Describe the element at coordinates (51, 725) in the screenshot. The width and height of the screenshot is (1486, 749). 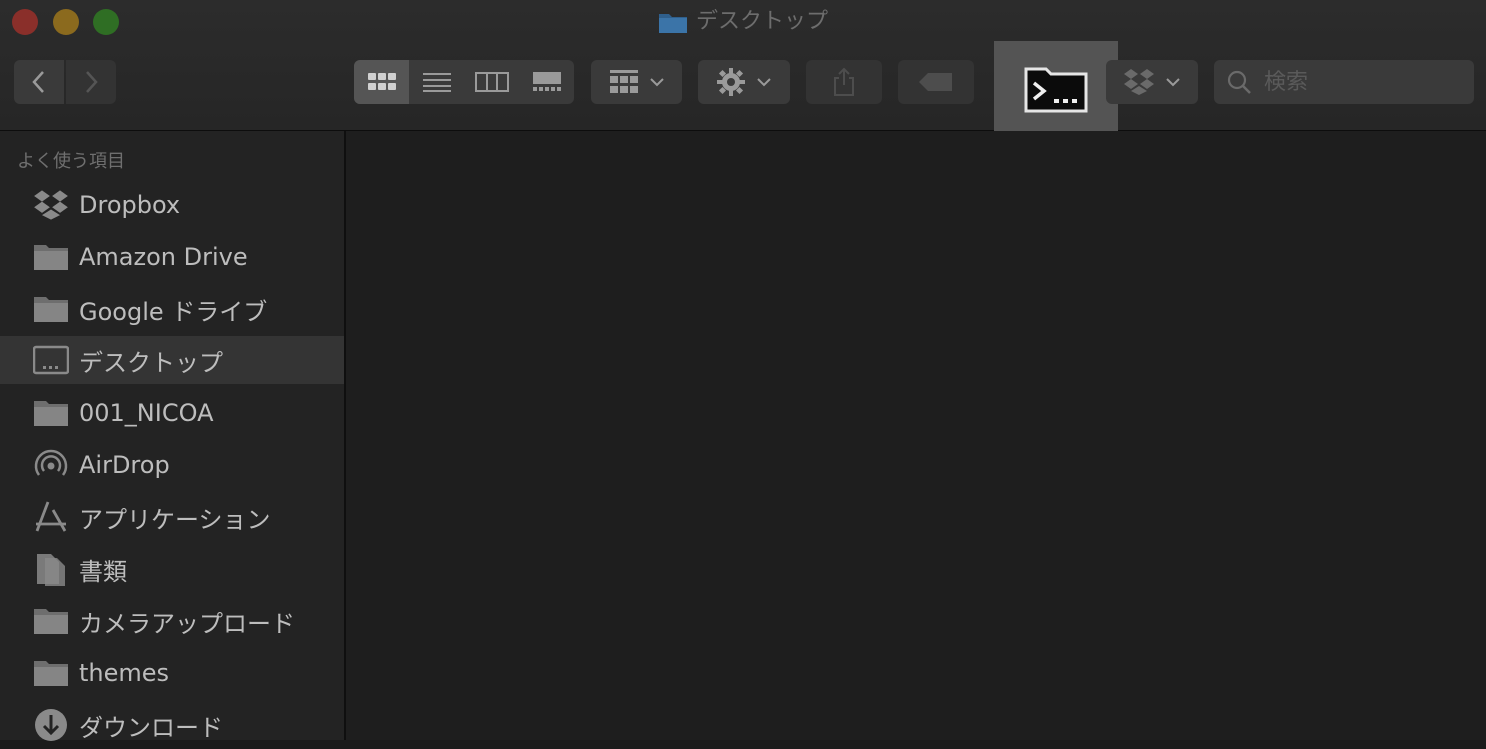
I see `downloads-icon` at that location.